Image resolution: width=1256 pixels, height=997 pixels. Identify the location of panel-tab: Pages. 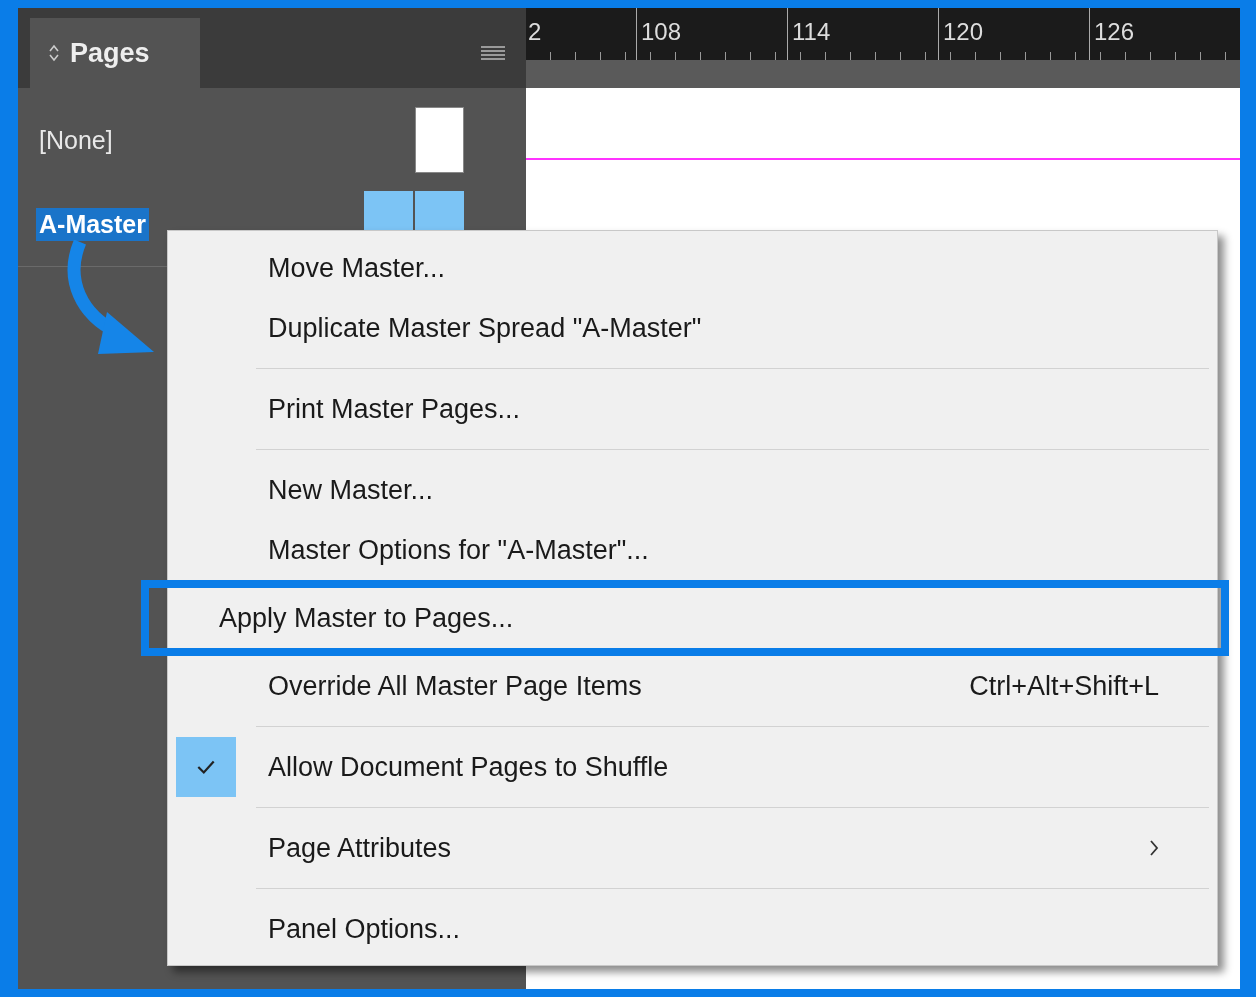
(115, 53).